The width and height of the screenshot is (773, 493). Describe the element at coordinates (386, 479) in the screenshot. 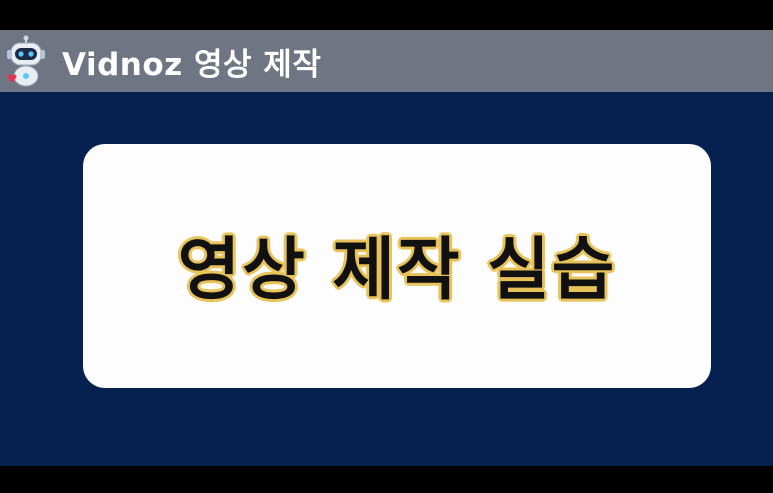

I see `letterbox-bottom` at that location.